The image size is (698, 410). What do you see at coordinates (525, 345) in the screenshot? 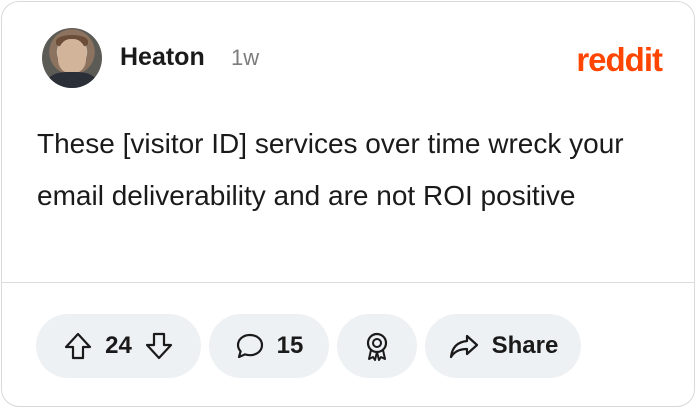
I see `share-label: Share` at bounding box center [525, 345].